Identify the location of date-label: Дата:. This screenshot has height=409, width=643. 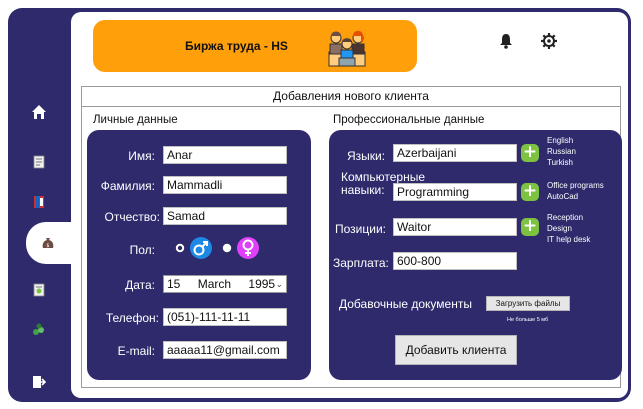
(140, 285).